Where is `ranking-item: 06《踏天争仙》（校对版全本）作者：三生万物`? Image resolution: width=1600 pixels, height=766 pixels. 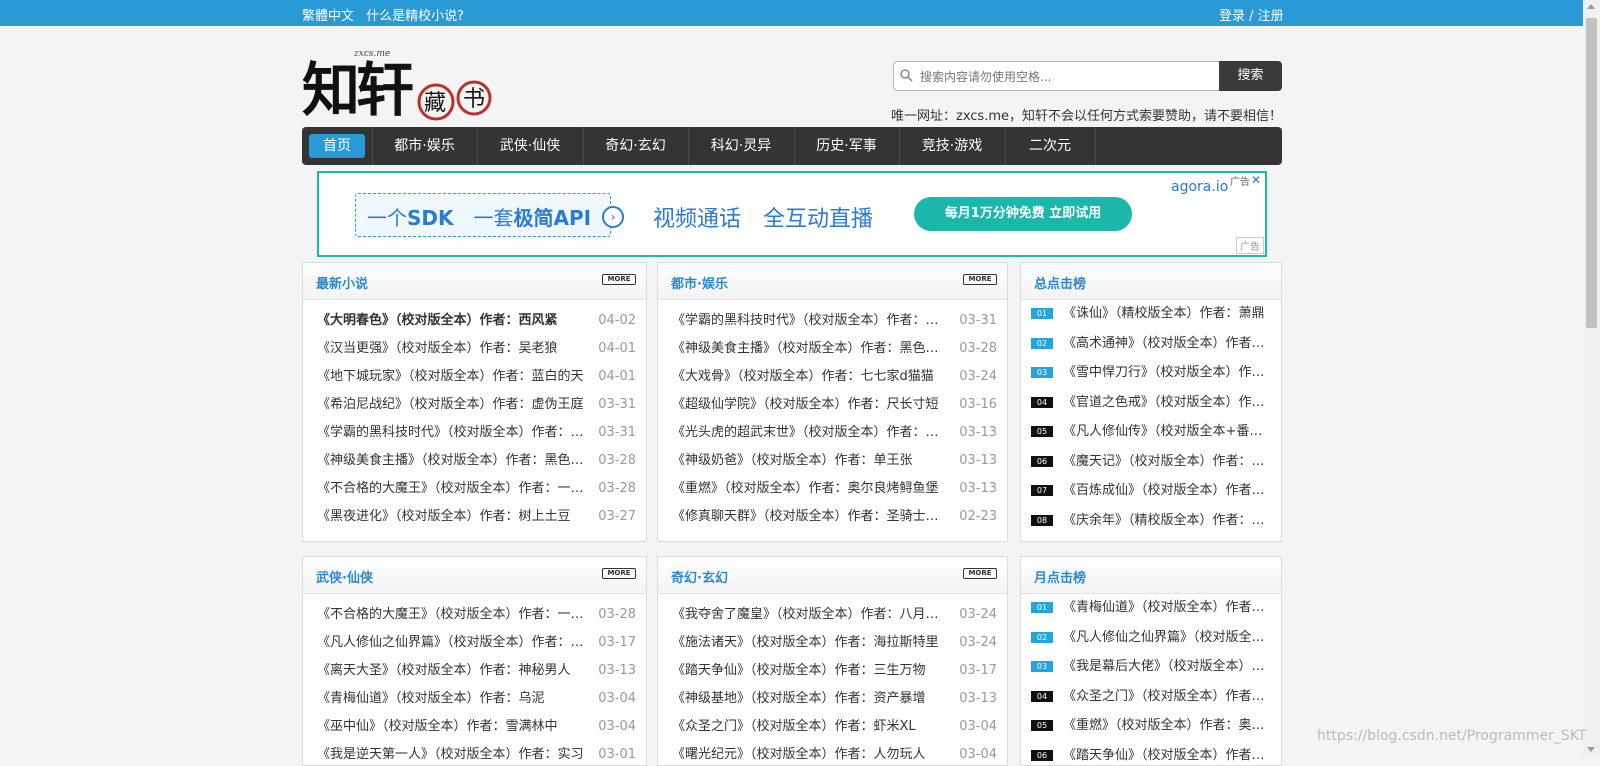
ranking-item: 06《踏天争仙》（校对版全本）作者：三生万物 is located at coordinates (1151, 753).